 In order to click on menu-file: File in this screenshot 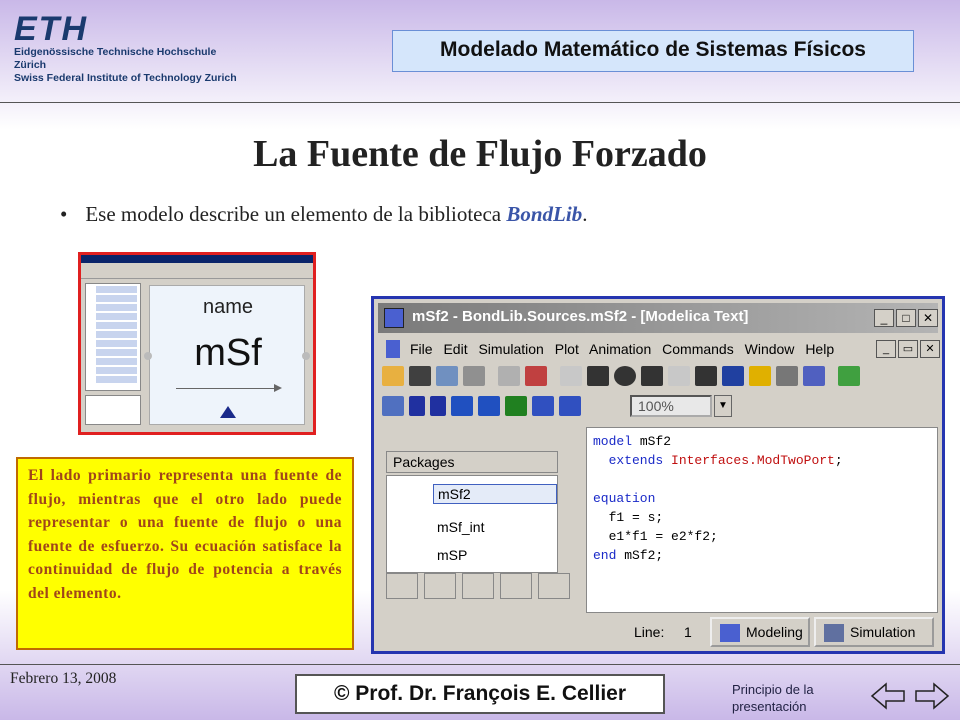, I will do `click(421, 349)`.